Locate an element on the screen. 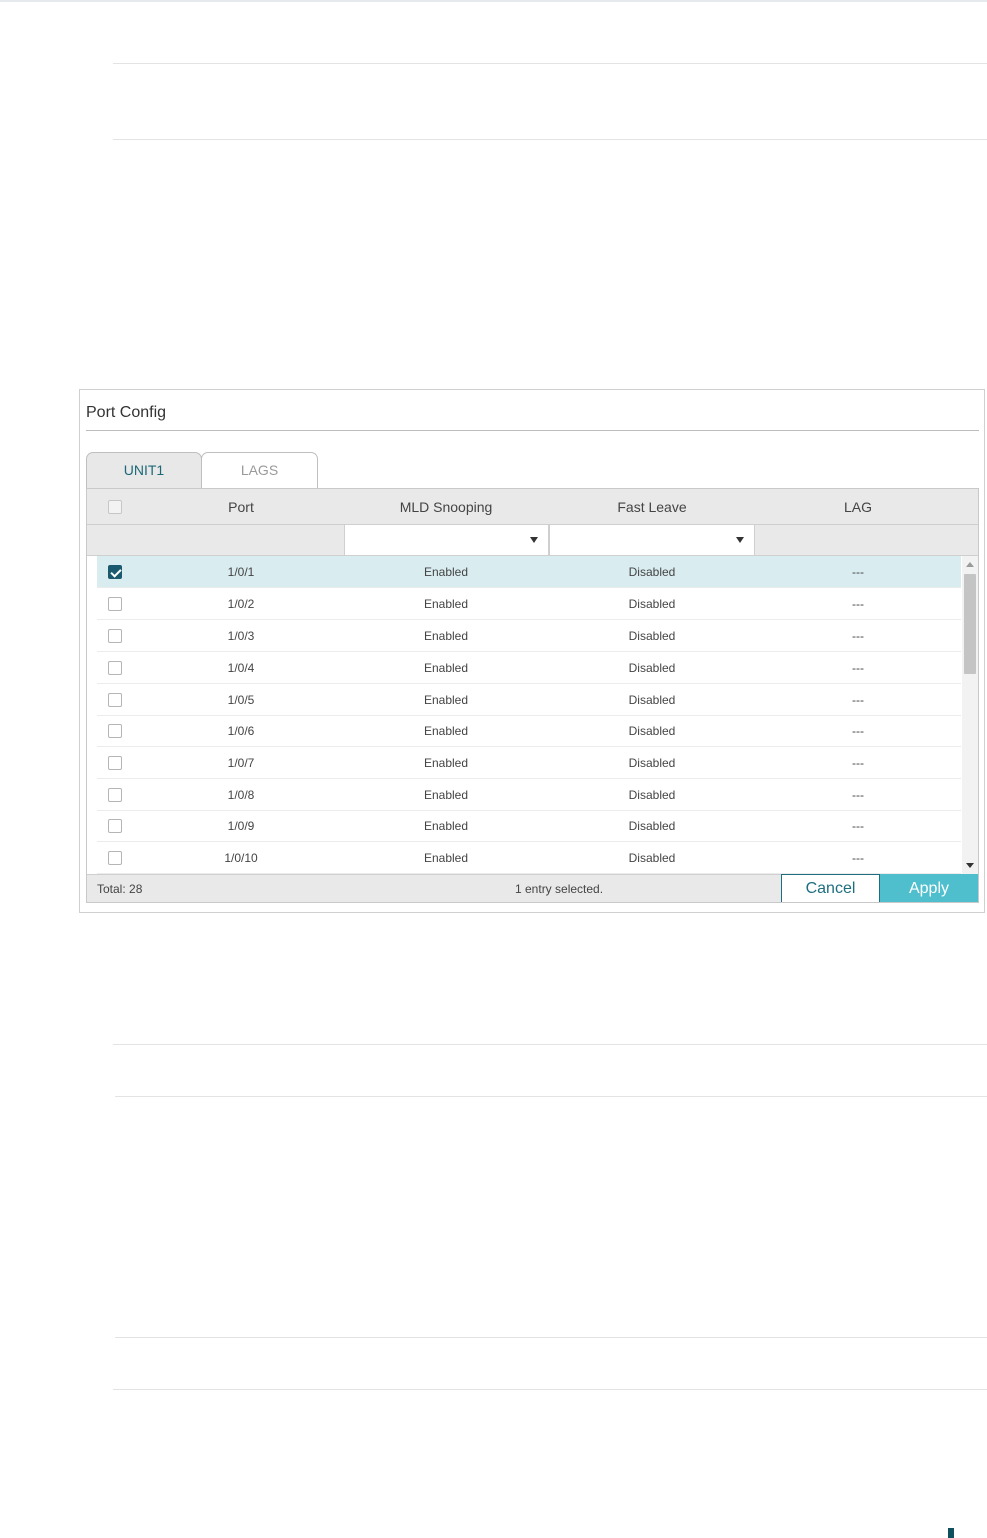 The height and width of the screenshot is (1538, 987). column-header-port: Port is located at coordinates (241, 506).